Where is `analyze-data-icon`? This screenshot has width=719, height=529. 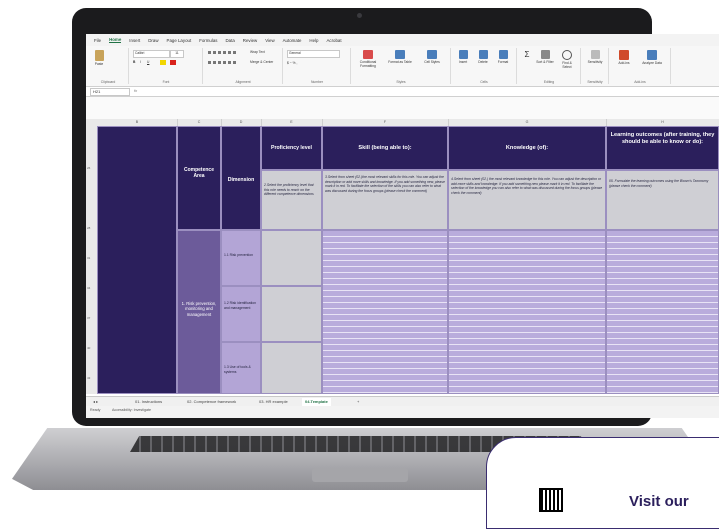
analyze-data-icon is located at coordinates (652, 55).